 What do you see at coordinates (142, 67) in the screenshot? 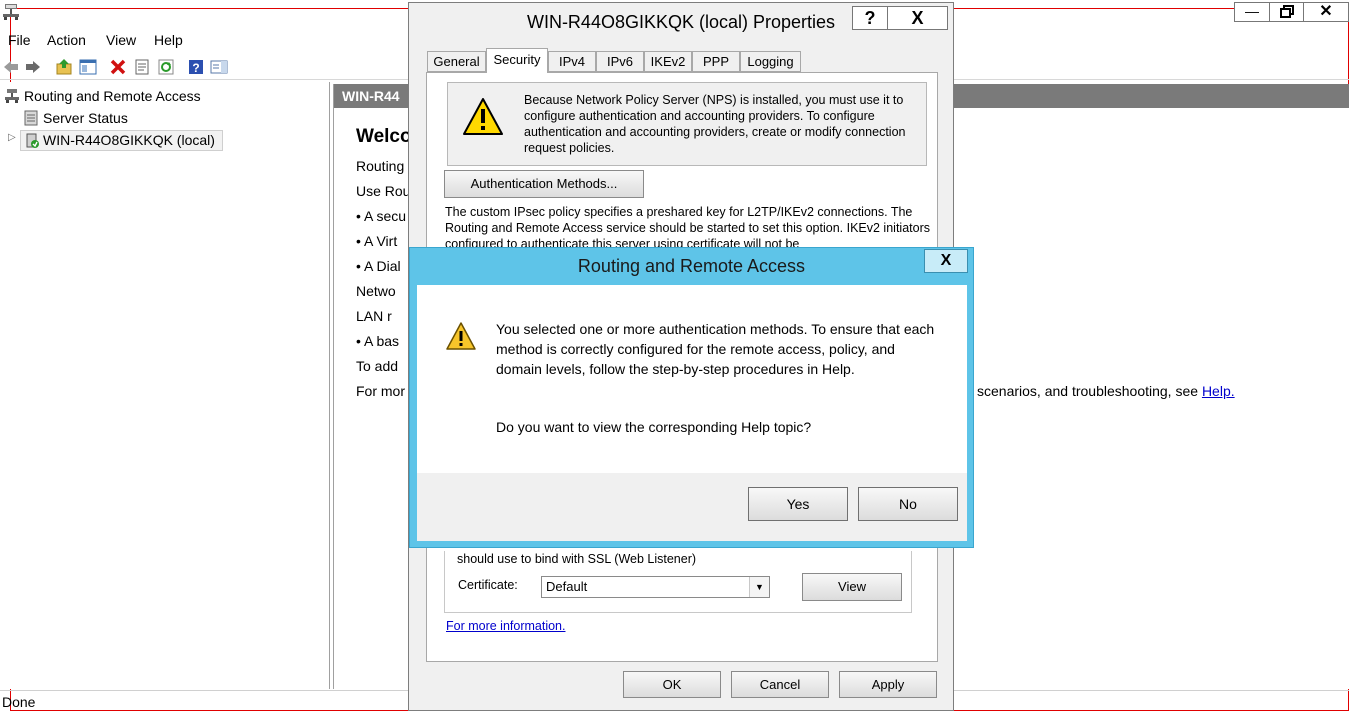
I see `properties-icon` at bounding box center [142, 67].